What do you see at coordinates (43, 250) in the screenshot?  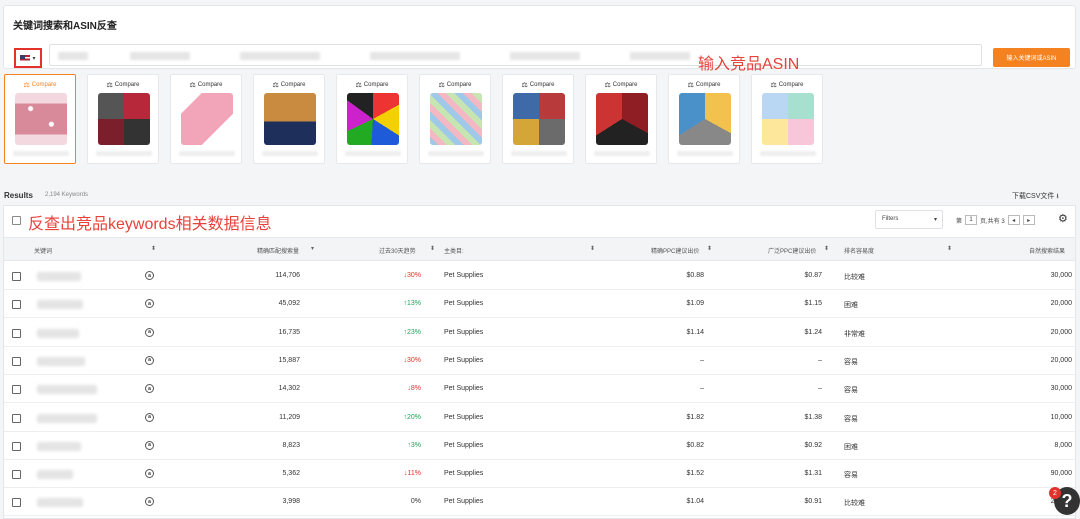 I see `col-keyword: 关键词` at bounding box center [43, 250].